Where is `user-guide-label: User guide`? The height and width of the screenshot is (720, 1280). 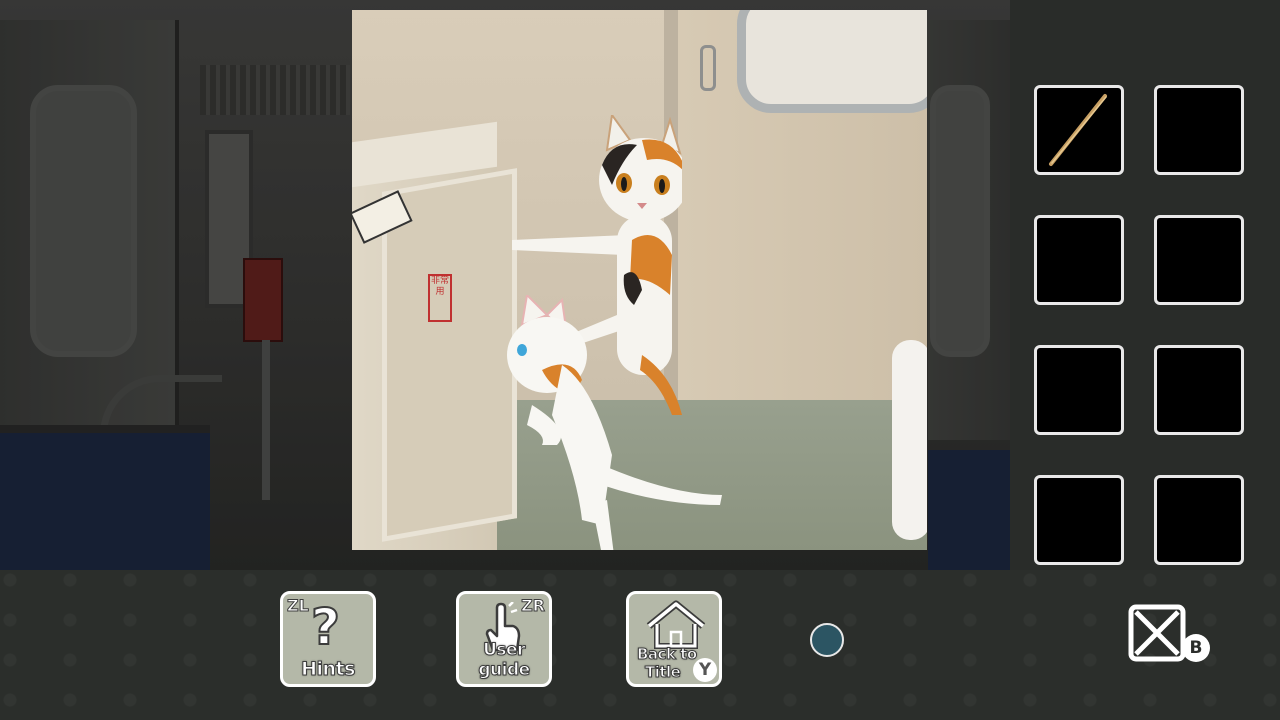
user-guide-label: User guide is located at coordinates (504, 660).